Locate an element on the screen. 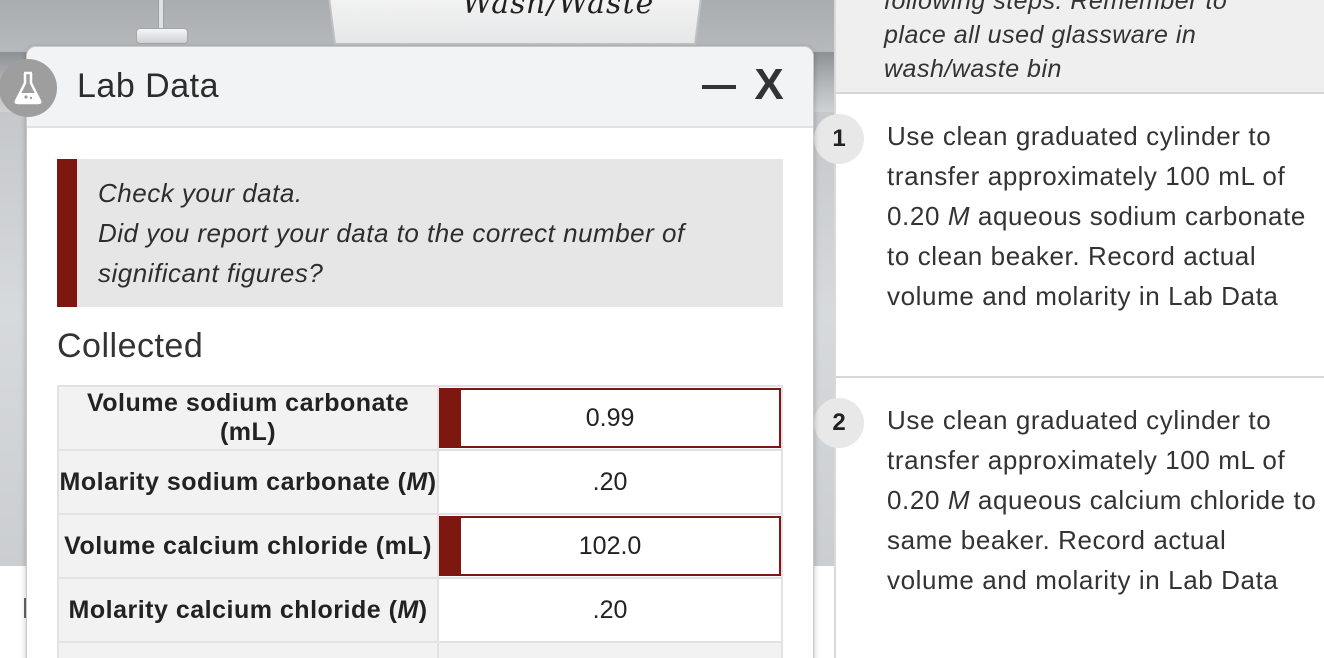  table-row: Volume calcium chloride (mL) is located at coordinates (419, 546).